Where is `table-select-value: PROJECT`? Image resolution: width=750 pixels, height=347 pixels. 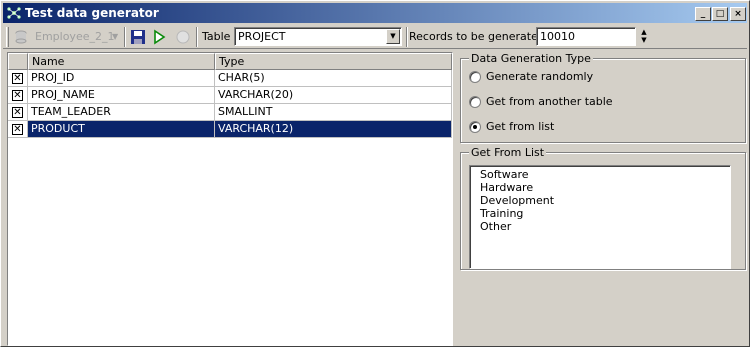 table-select-value: PROJECT is located at coordinates (262, 36).